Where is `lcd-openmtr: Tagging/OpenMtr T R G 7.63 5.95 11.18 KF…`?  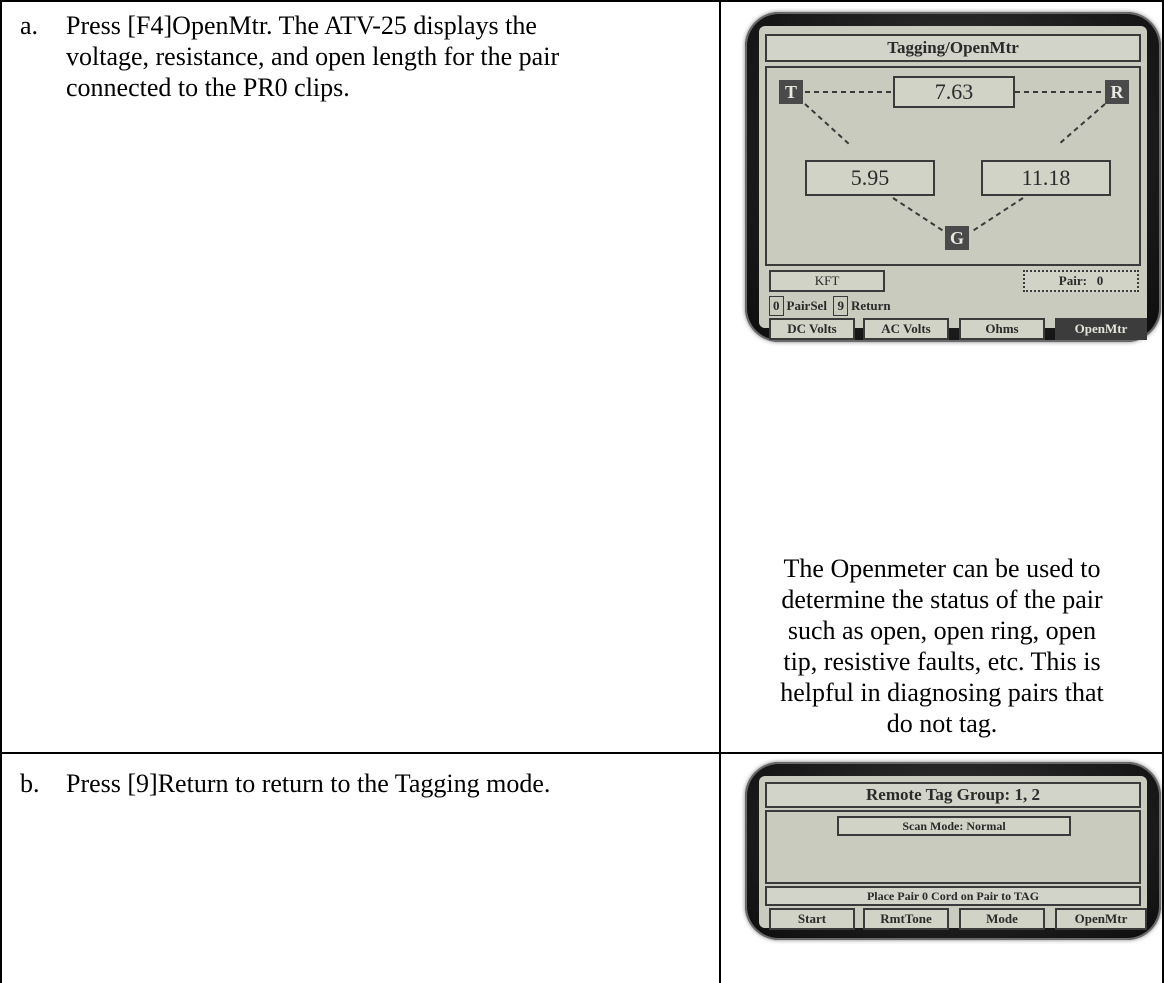
lcd-openmtr: Tagging/OpenMtr T R G 7.63 5.95 11.18 KF… is located at coordinates (953, 177).